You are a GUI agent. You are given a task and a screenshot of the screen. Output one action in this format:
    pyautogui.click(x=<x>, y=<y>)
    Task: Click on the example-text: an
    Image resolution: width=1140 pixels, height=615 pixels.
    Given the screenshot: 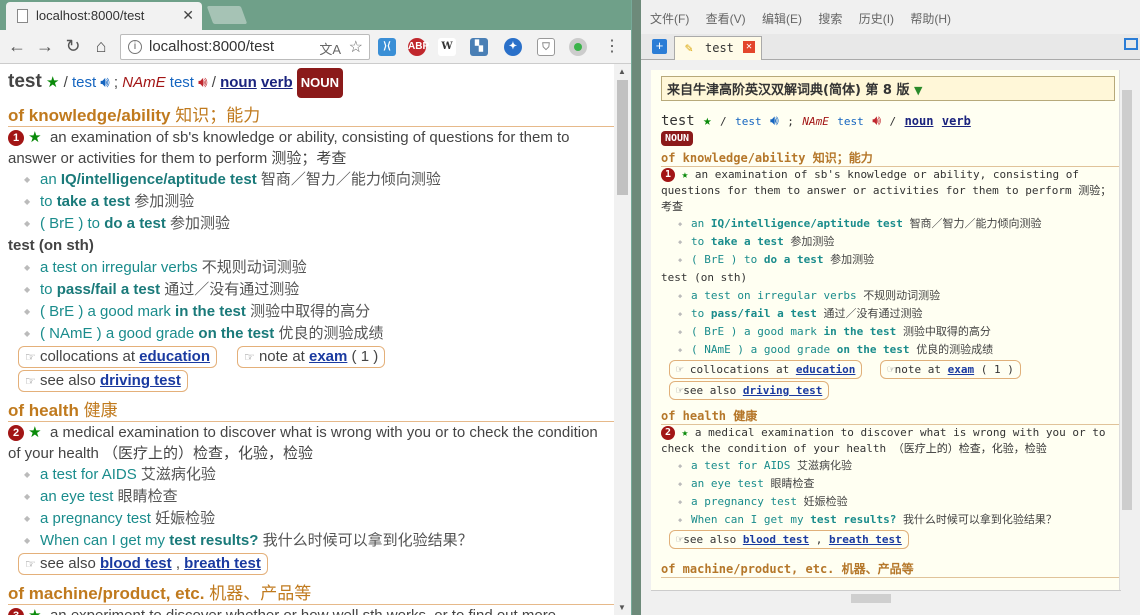 What is the action you would take?
    pyautogui.click(x=50, y=179)
    